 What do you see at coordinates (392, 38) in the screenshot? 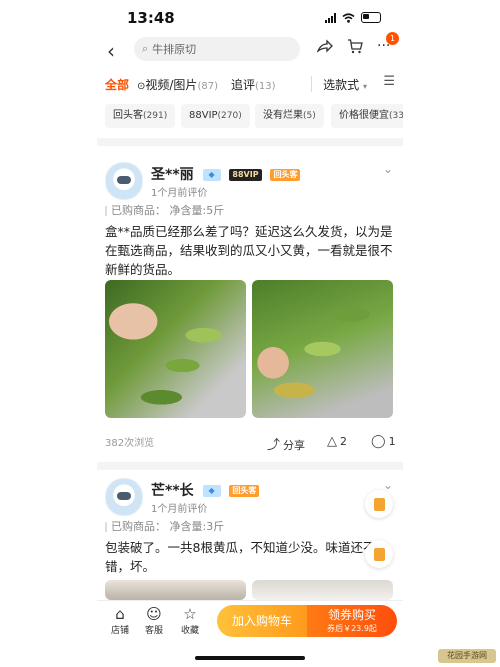
I see `cart-badge: 1` at bounding box center [392, 38].